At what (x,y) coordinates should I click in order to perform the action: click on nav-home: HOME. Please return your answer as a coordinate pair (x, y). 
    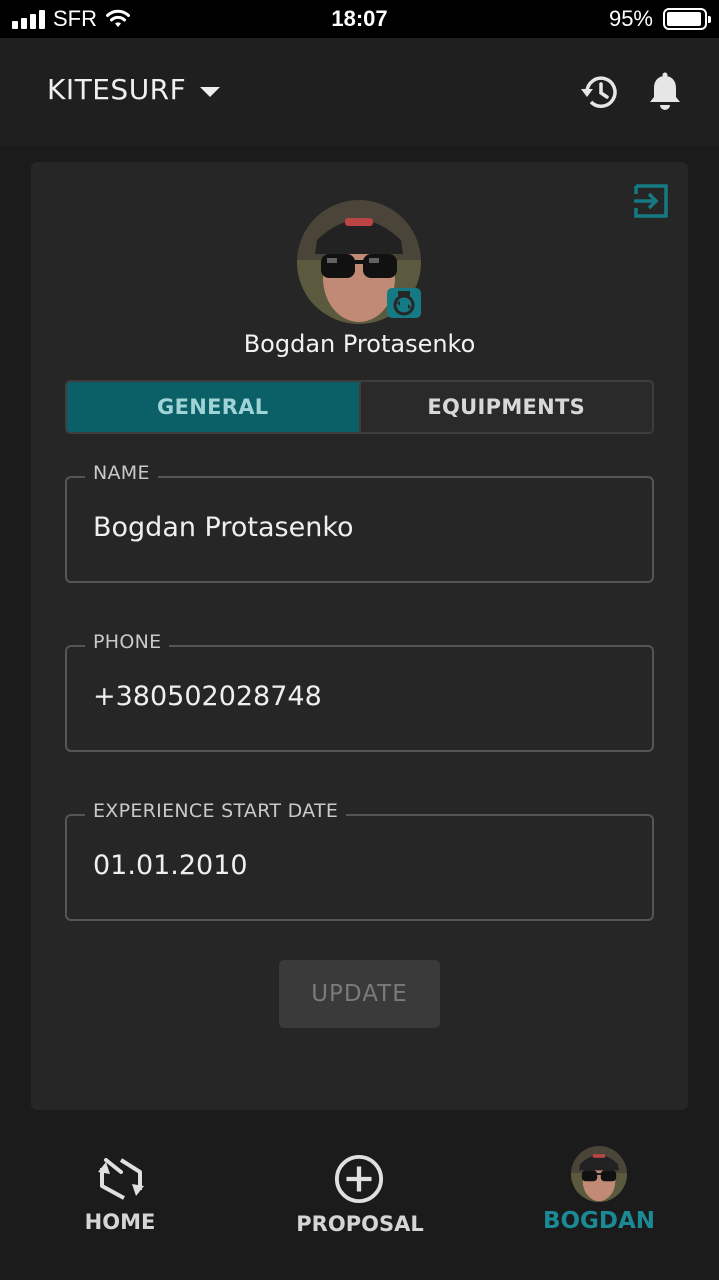
    Looking at the image, I should click on (120, 1193).